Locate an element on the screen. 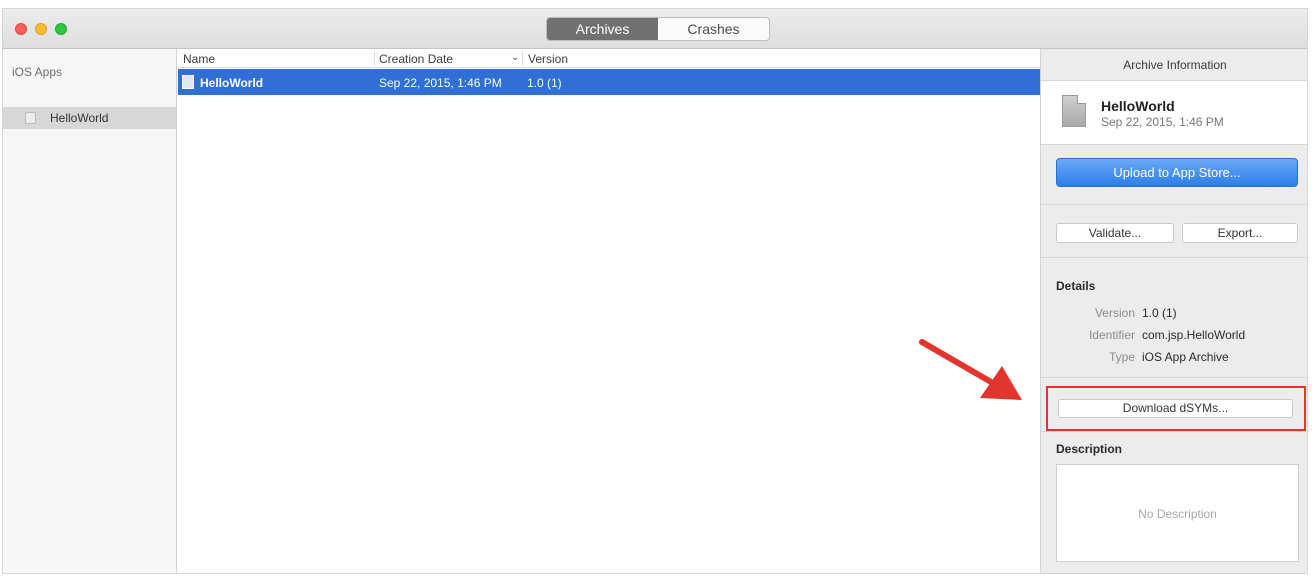 The height and width of the screenshot is (582, 1312). sidebar-item-label: HelloWorld is located at coordinates (79, 118).